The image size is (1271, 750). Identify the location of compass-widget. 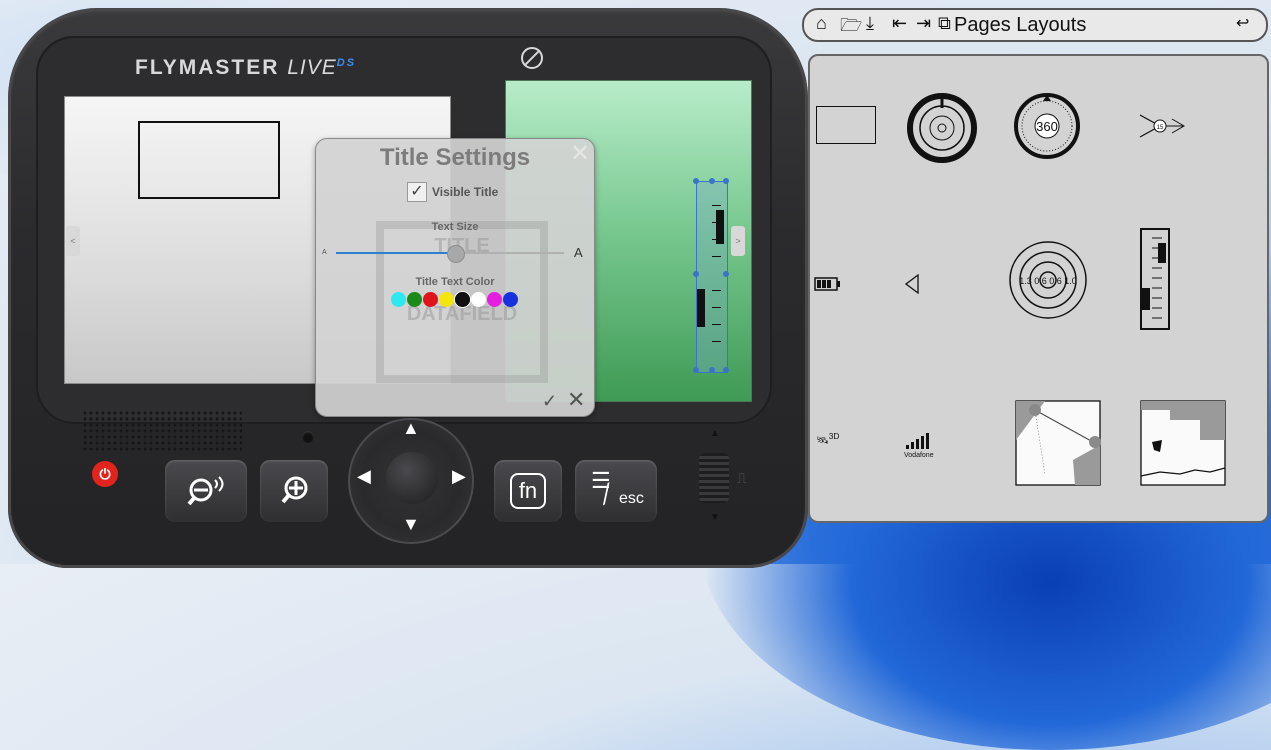
(942, 128).